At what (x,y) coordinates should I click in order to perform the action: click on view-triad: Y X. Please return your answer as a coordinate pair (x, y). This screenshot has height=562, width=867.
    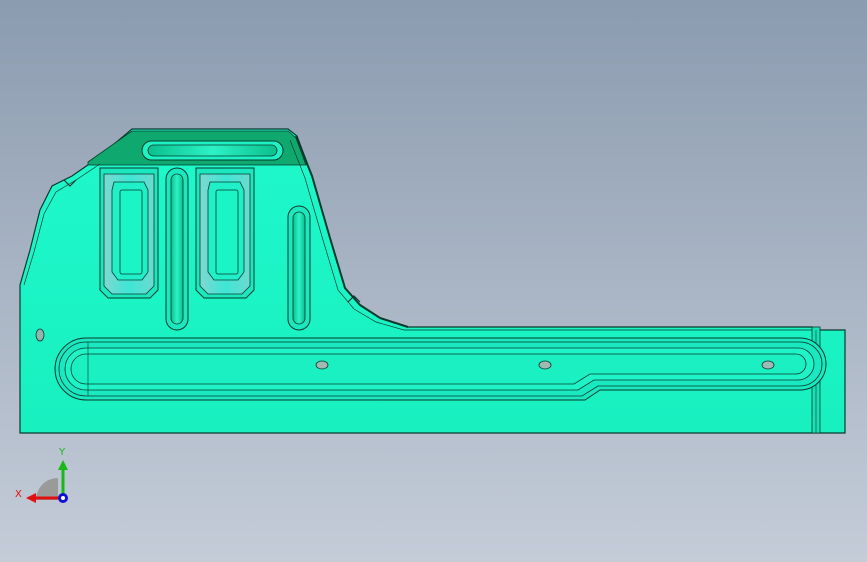
    Looking at the image, I should click on (41, 475).